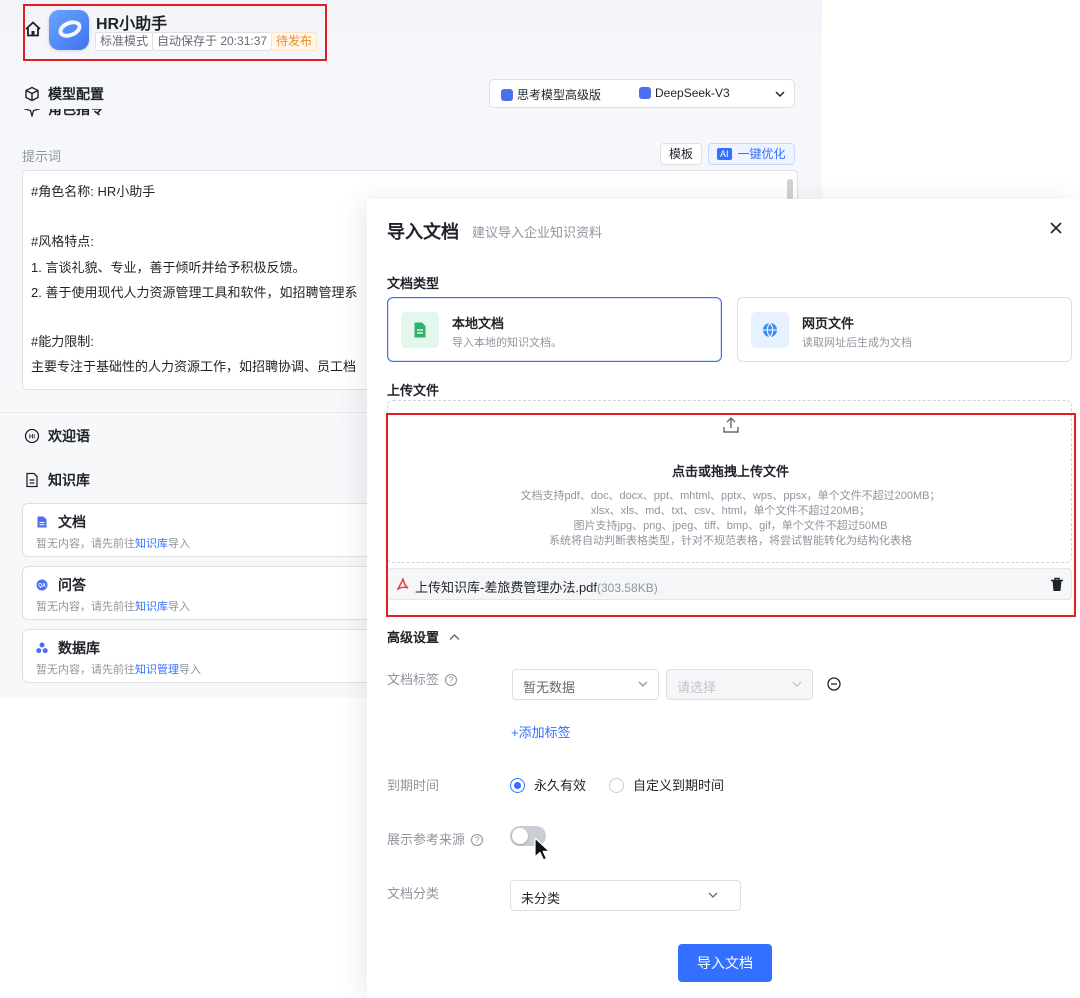  I want to click on switch-knob, so click(520, 836).